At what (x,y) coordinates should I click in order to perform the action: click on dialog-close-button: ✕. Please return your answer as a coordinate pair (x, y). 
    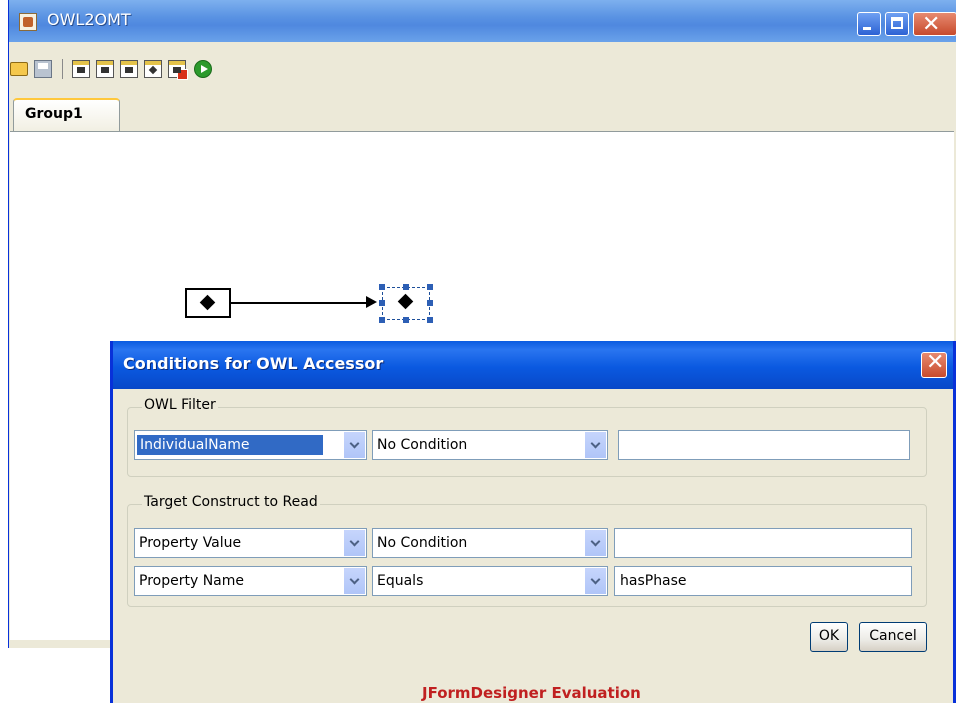
    Looking at the image, I should click on (934, 364).